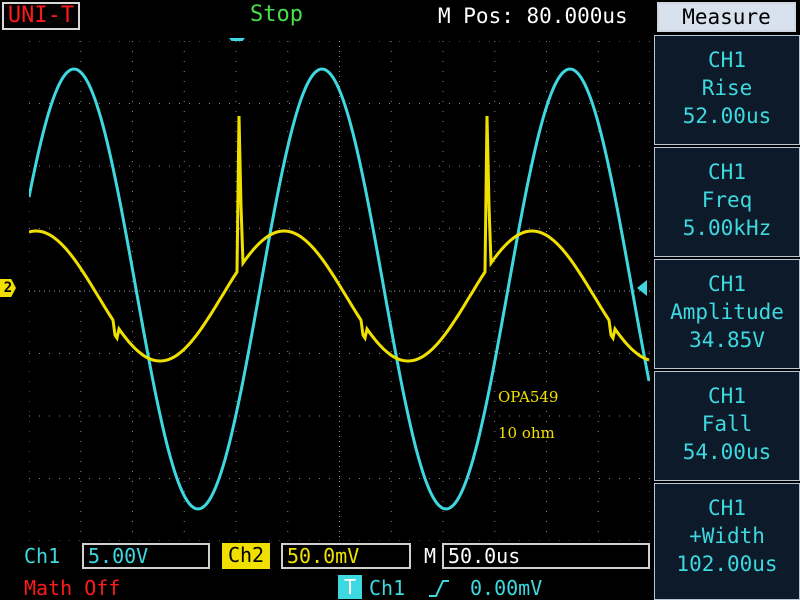 Image resolution: width=800 pixels, height=600 pixels. I want to click on measure-title: Measure, so click(726, 17).